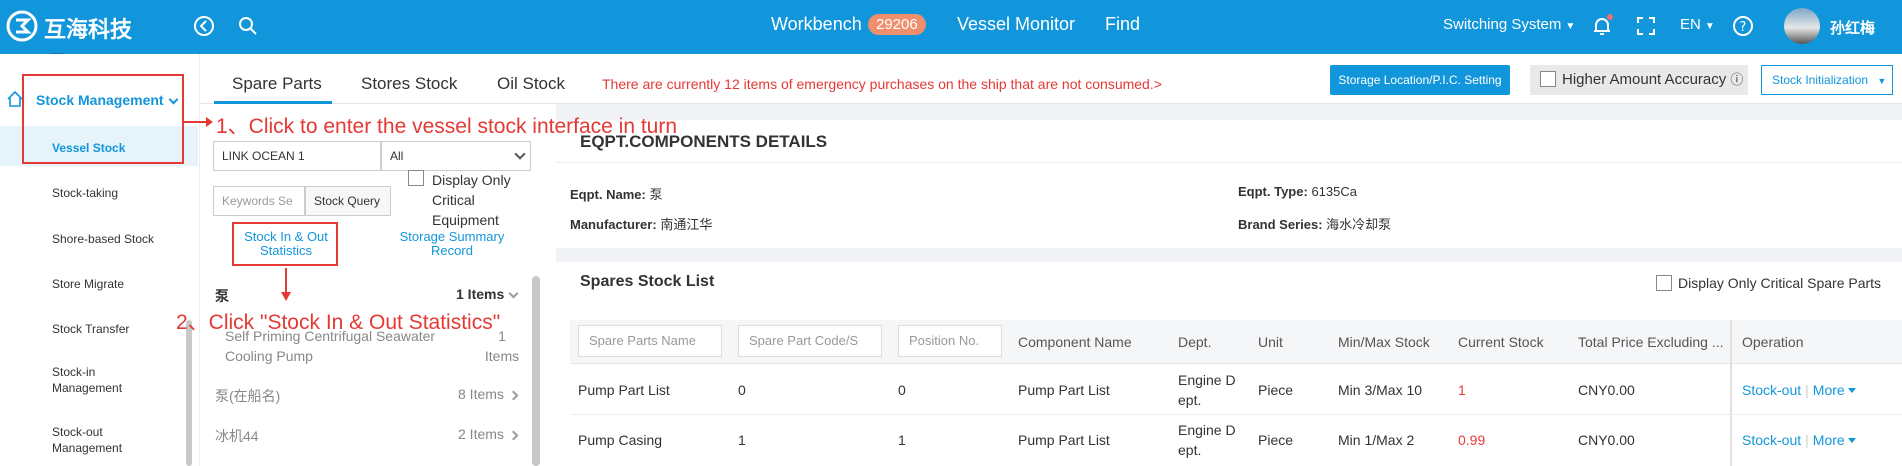 Image resolution: width=1902 pixels, height=466 pixels. Describe the element at coordinates (1472, 440) in the screenshot. I see `cell-current-stock: 0.99` at that location.